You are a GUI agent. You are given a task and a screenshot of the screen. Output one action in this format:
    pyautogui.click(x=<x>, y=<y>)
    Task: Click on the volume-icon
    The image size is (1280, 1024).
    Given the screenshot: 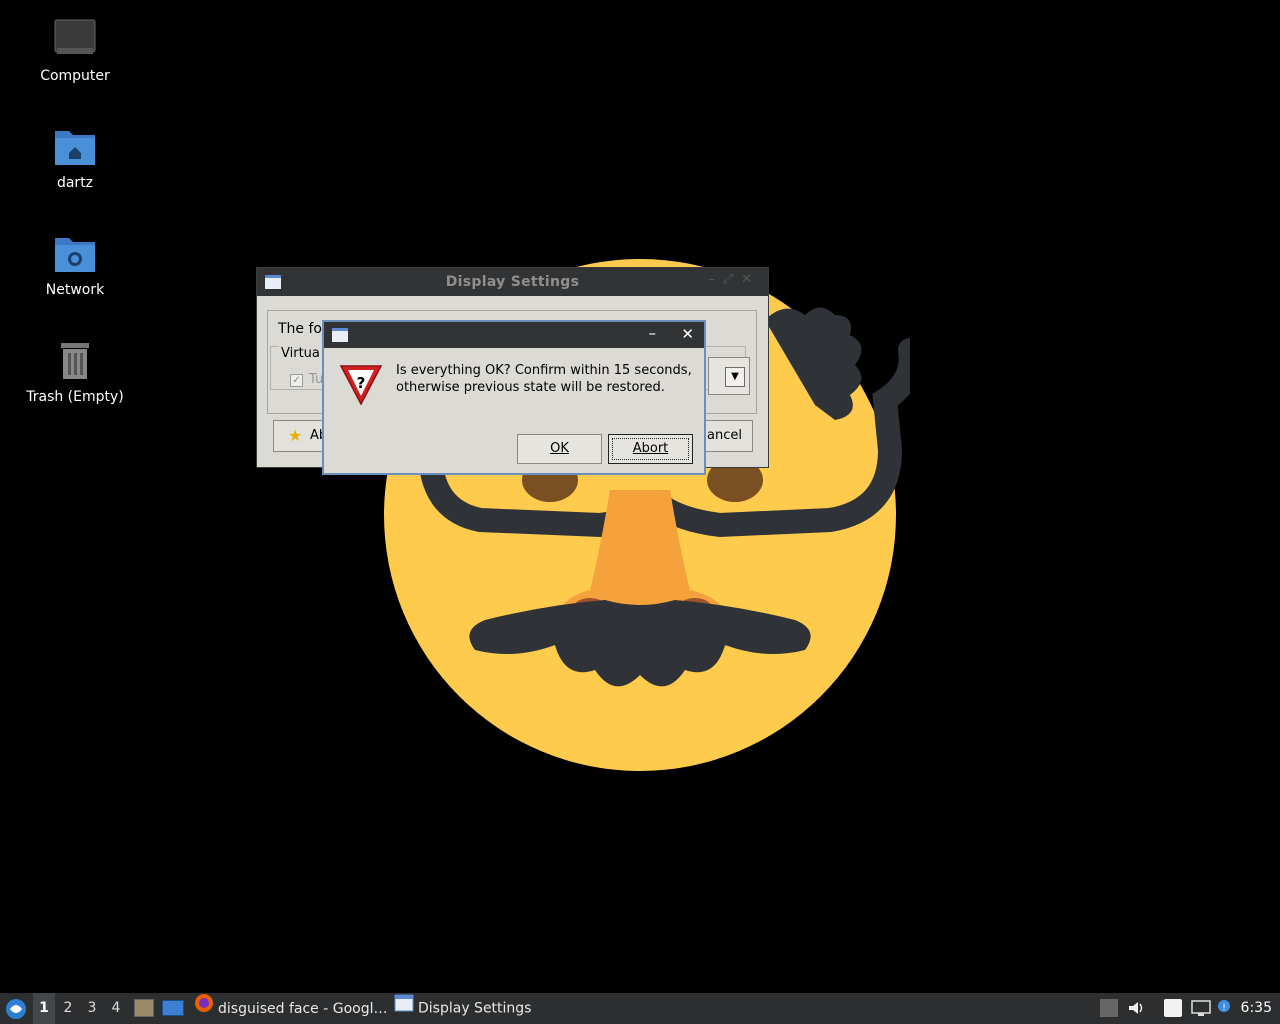 What is the action you would take?
    pyautogui.click(x=1136, y=1008)
    